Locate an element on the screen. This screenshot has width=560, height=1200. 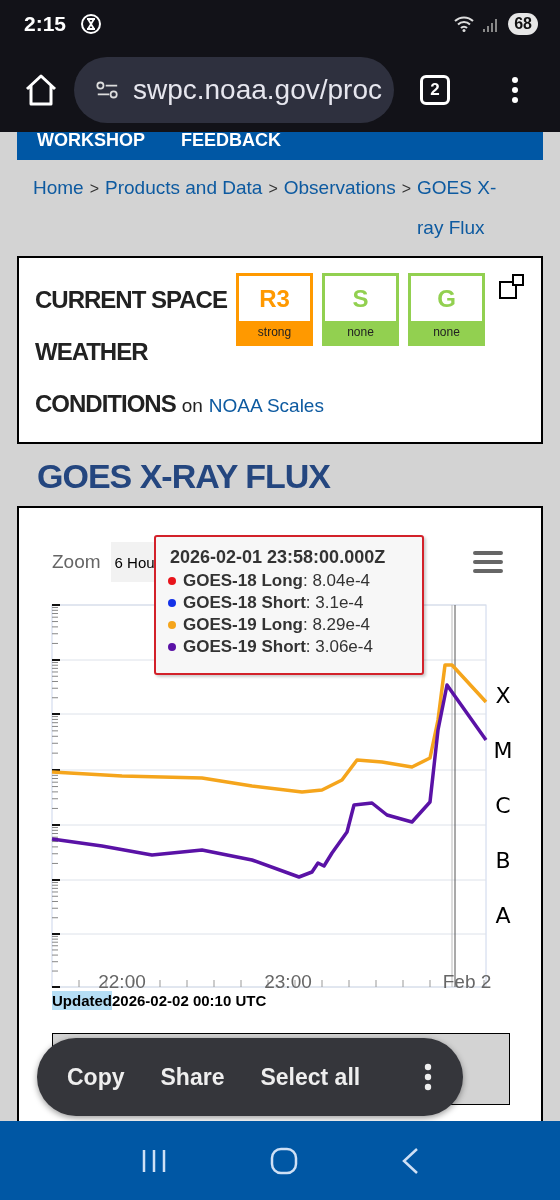
scale-badge: S none is located at coordinates (360, 309).